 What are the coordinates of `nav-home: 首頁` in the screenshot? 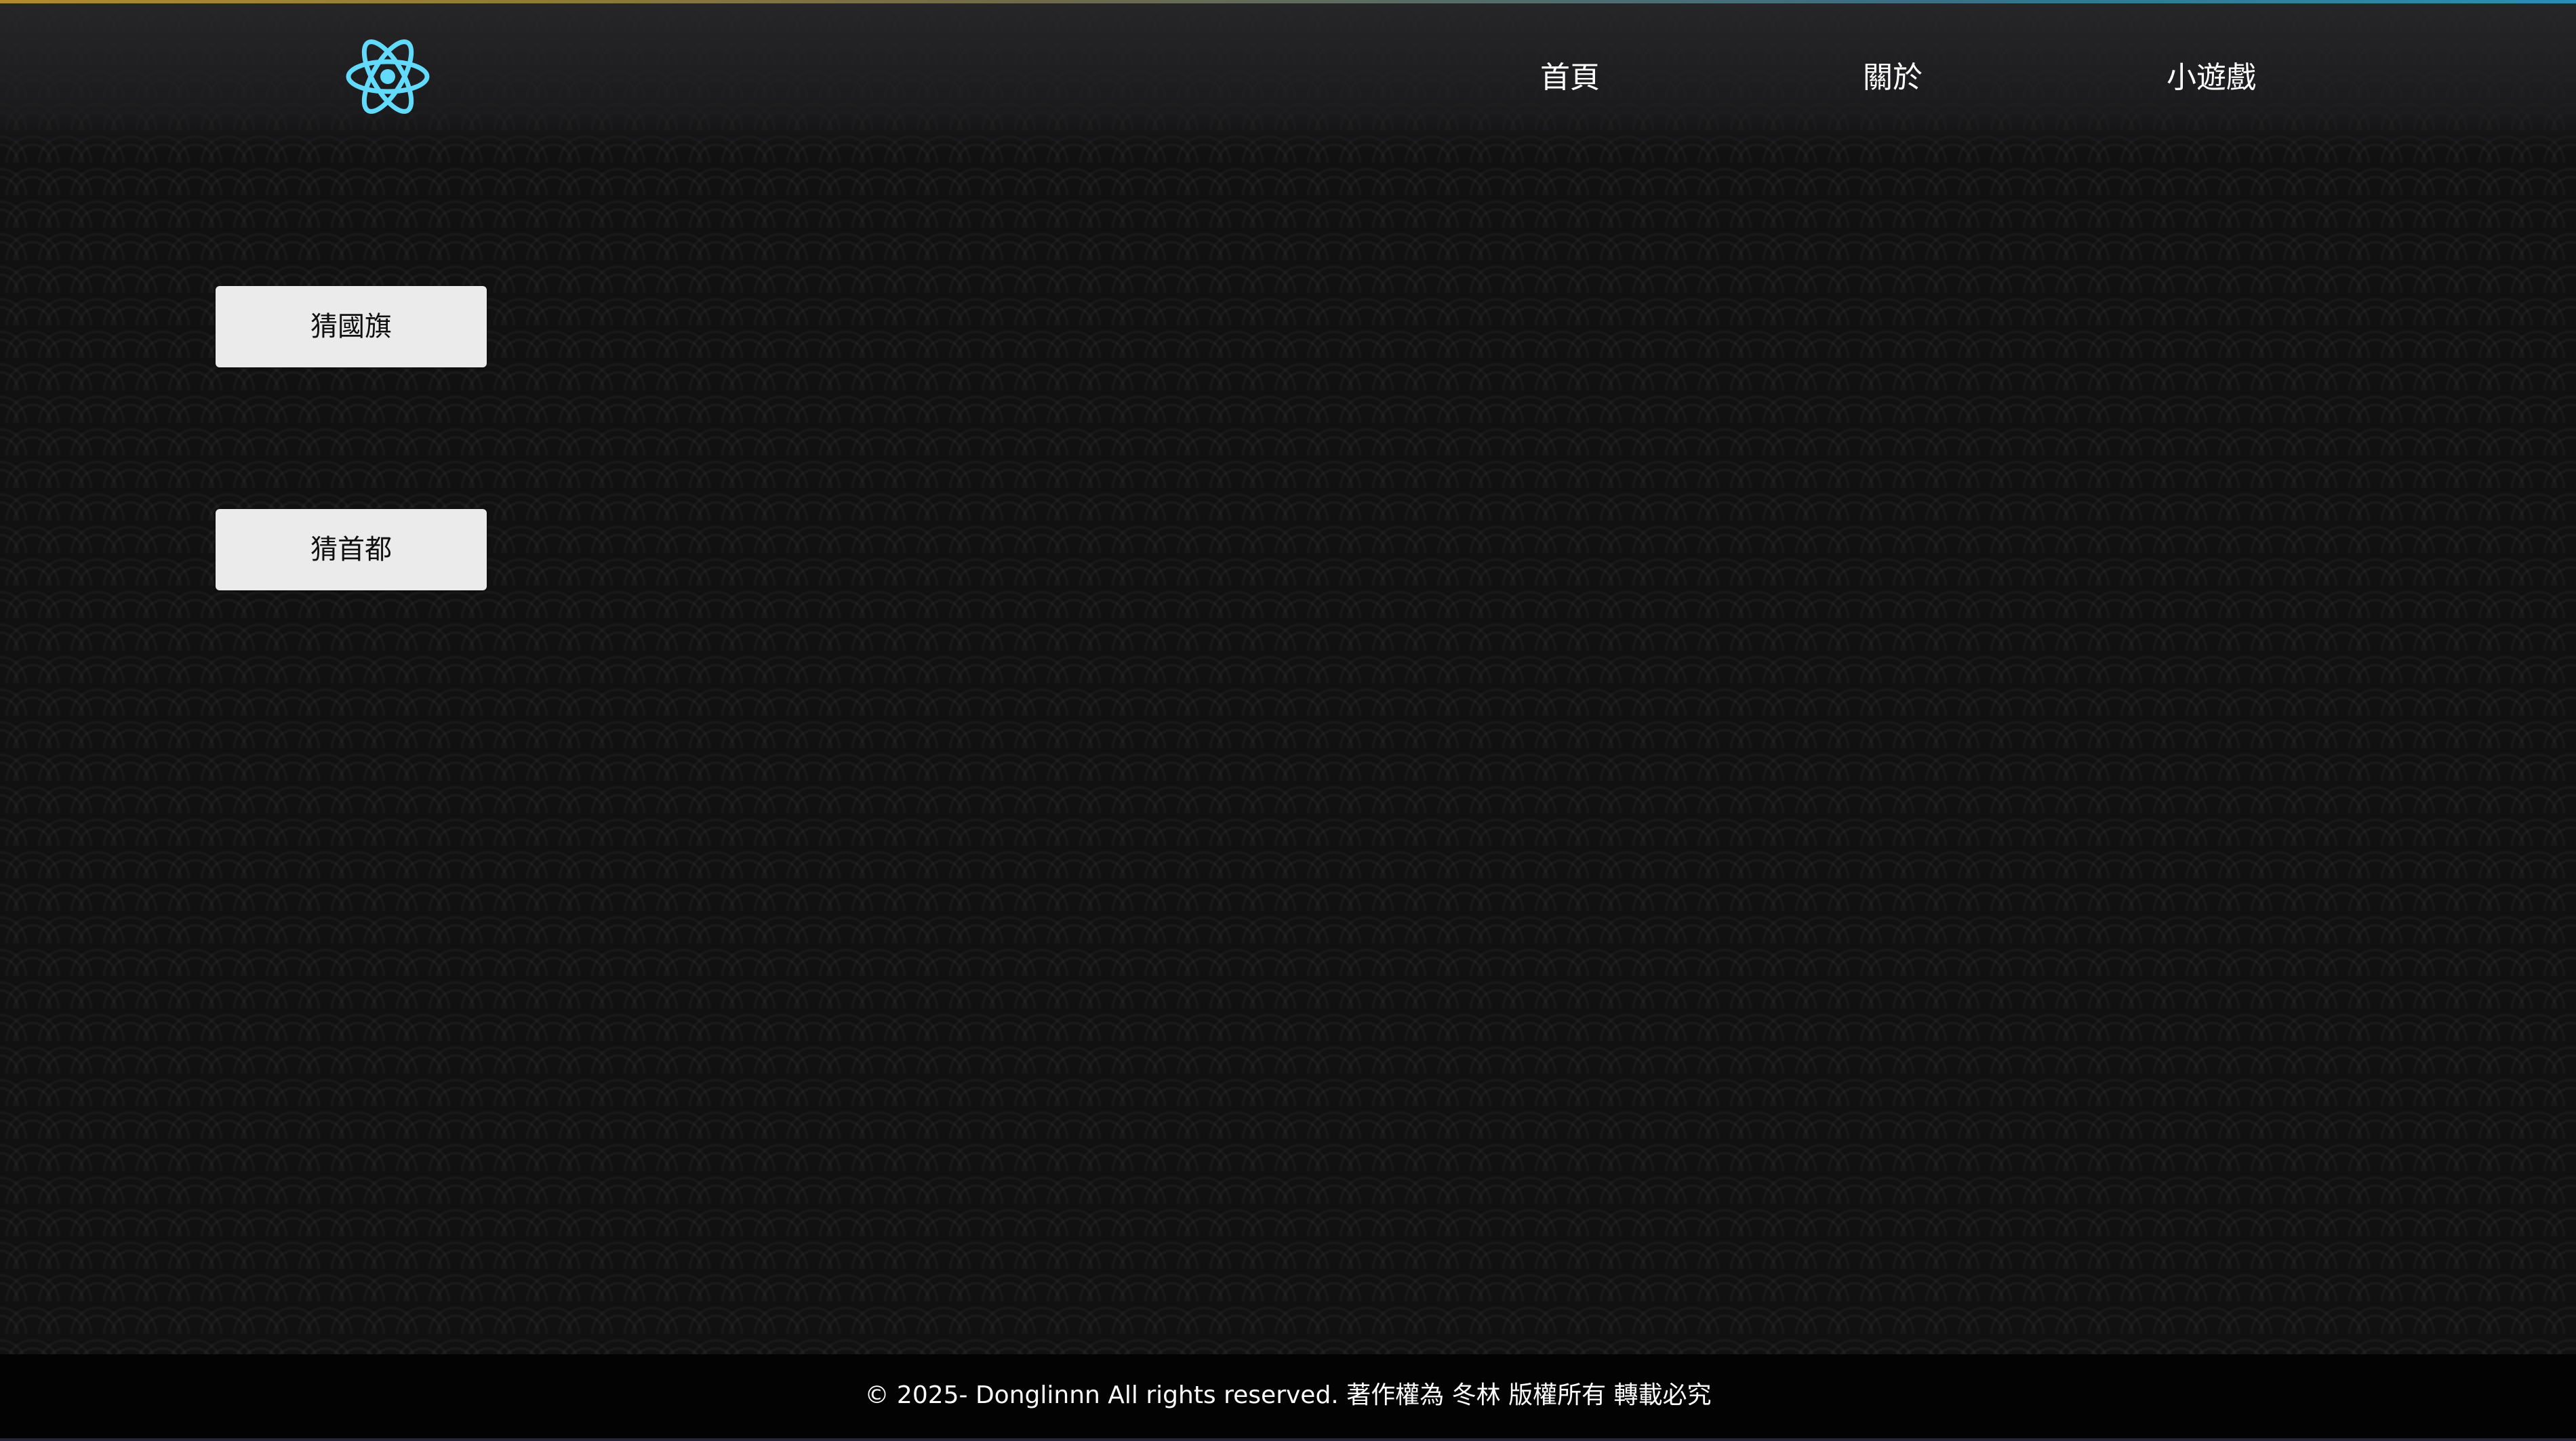 It's located at (1570, 78).